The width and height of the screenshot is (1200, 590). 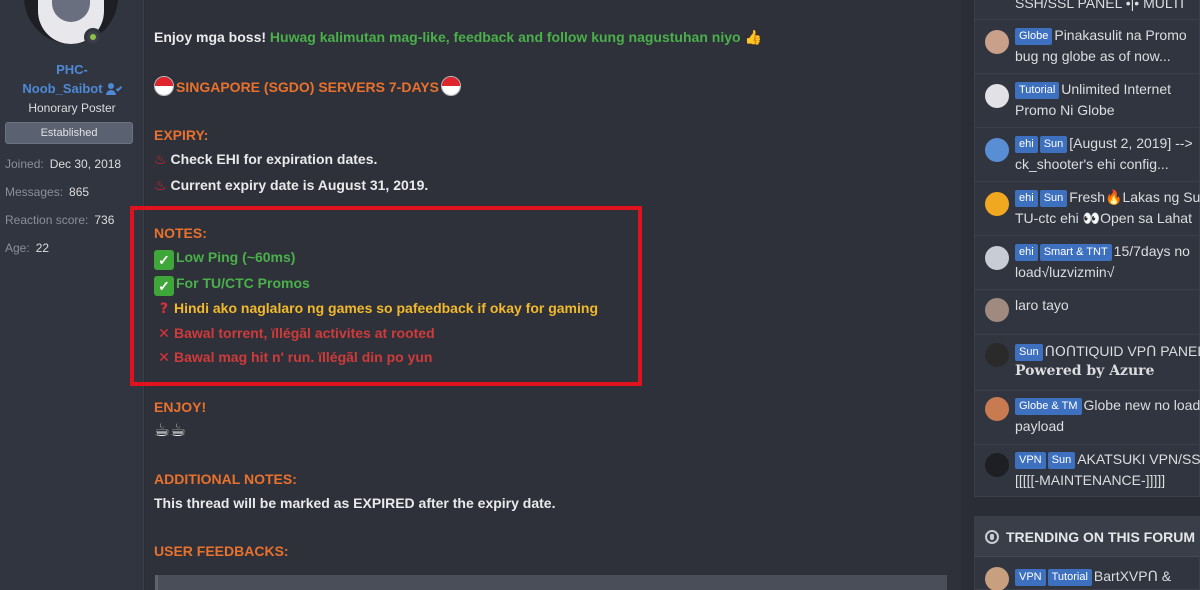 I want to click on coffee-icon: ☕☕, so click(x=170, y=430).